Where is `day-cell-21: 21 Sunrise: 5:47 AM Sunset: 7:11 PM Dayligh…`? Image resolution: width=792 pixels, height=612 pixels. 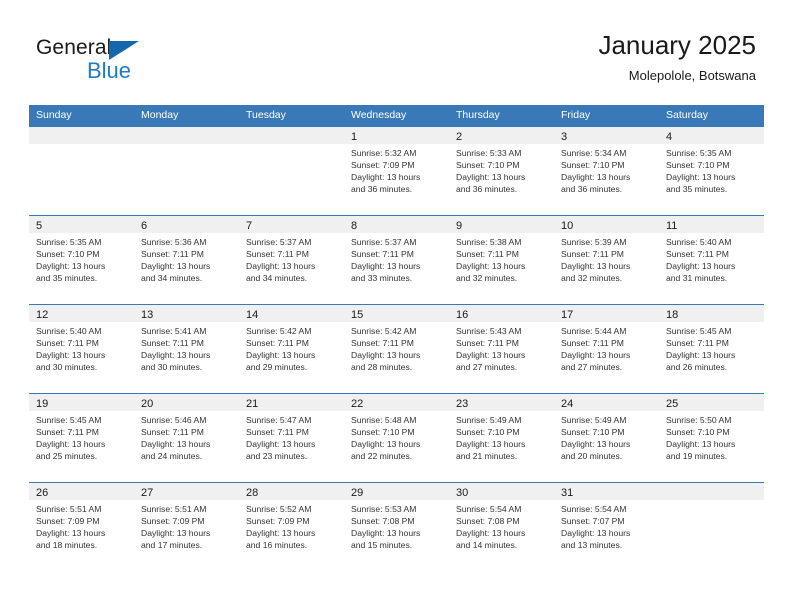 day-cell-21: 21 Sunrise: 5:47 AM Sunset: 7:11 PM Dayligh… is located at coordinates (291, 438).